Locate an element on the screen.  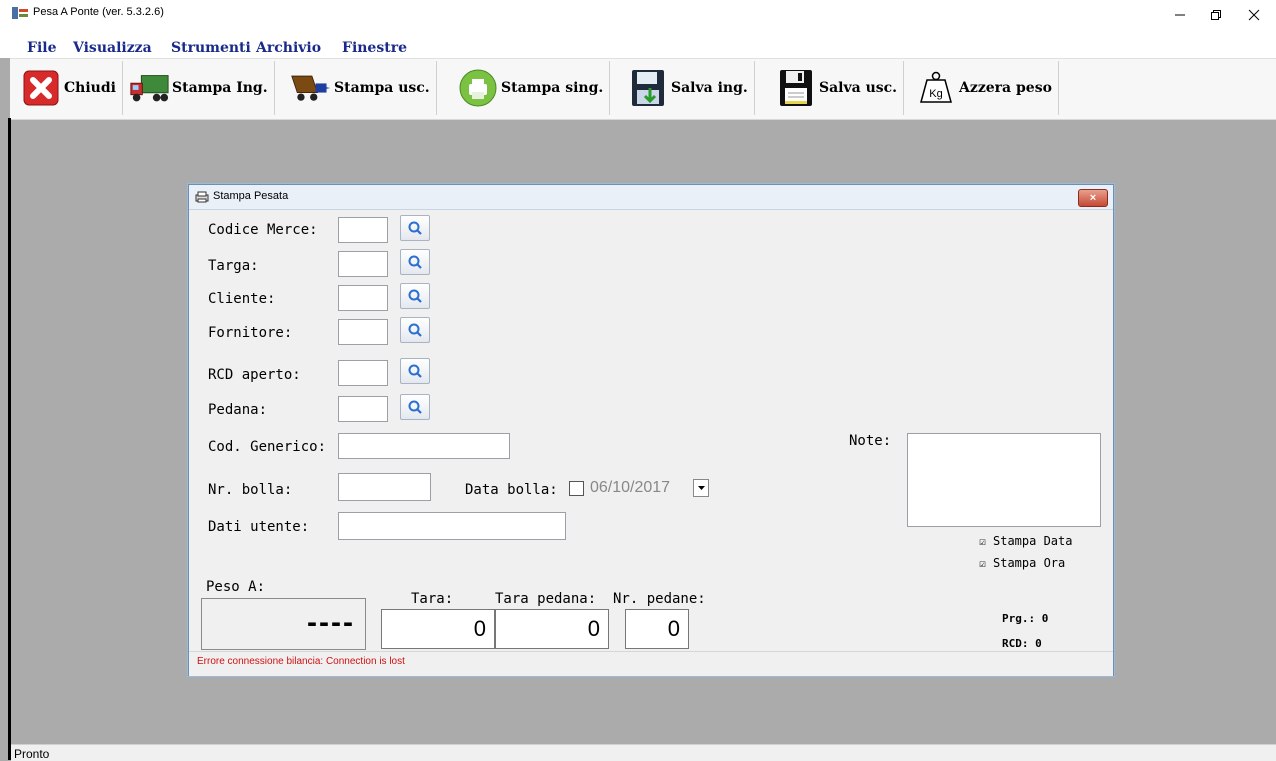
fornitore-input is located at coordinates (363, 332).